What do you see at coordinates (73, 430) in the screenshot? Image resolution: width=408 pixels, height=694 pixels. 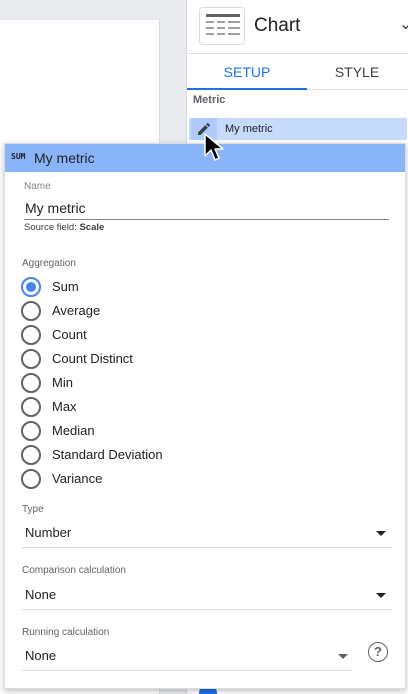 I see `radio-label: Median` at bounding box center [73, 430].